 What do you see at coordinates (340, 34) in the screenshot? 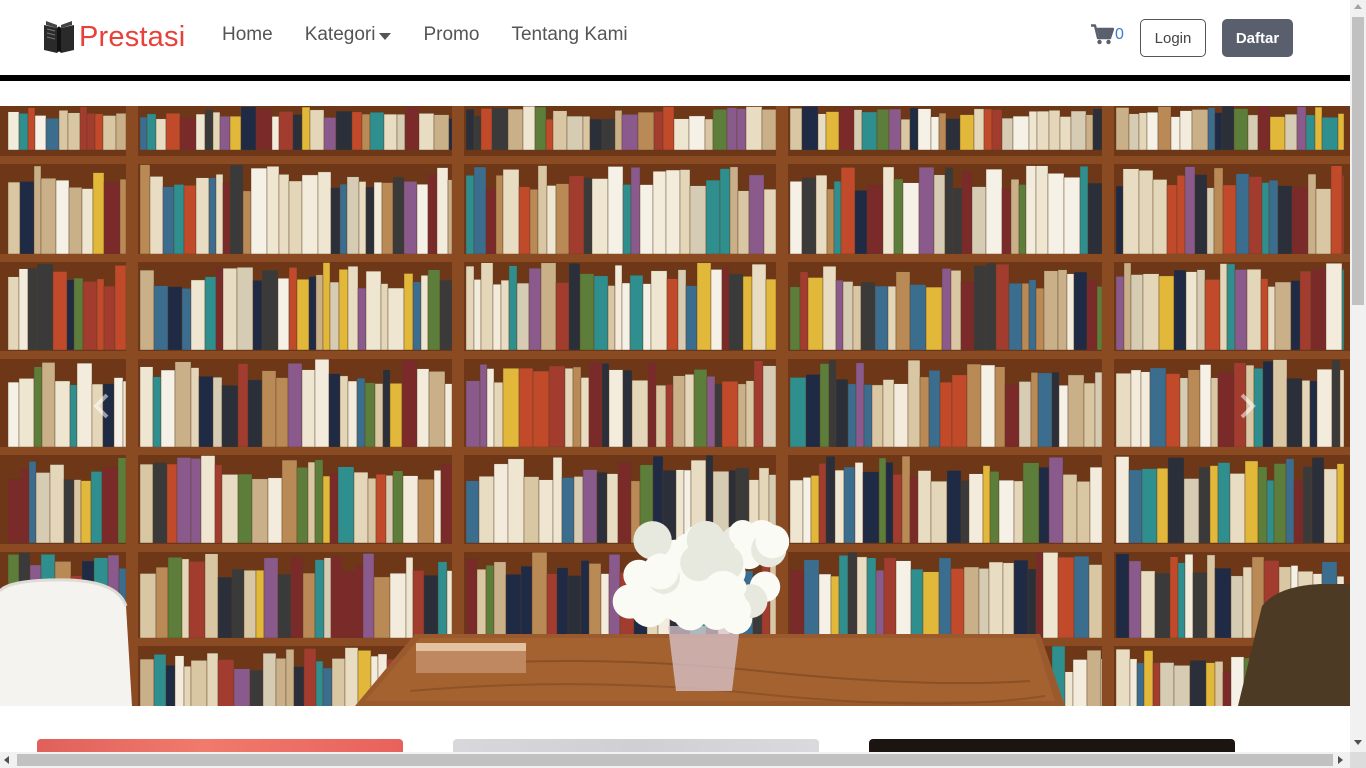
I see `nav-kategori-label: Kategori` at bounding box center [340, 34].